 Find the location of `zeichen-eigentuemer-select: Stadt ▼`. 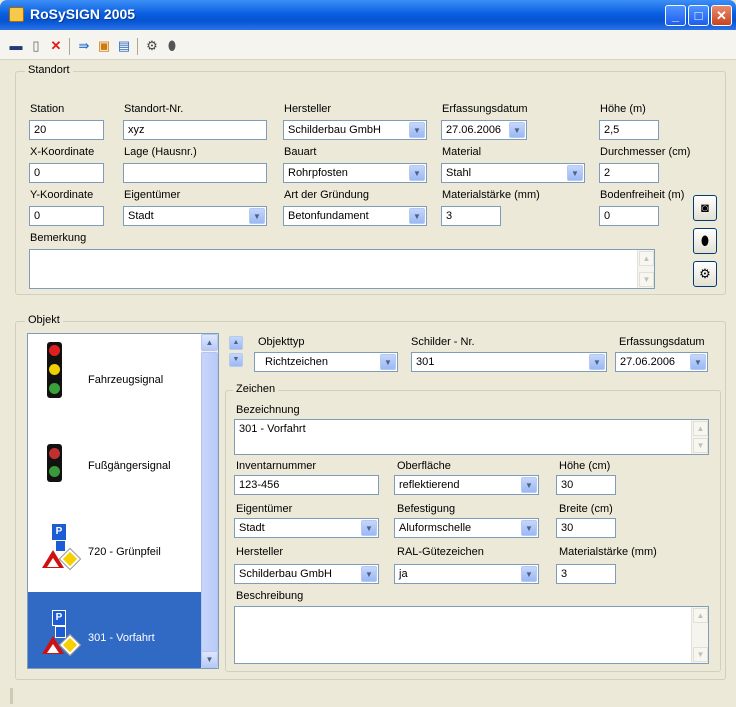

zeichen-eigentuemer-select: Stadt ▼ is located at coordinates (306, 528).